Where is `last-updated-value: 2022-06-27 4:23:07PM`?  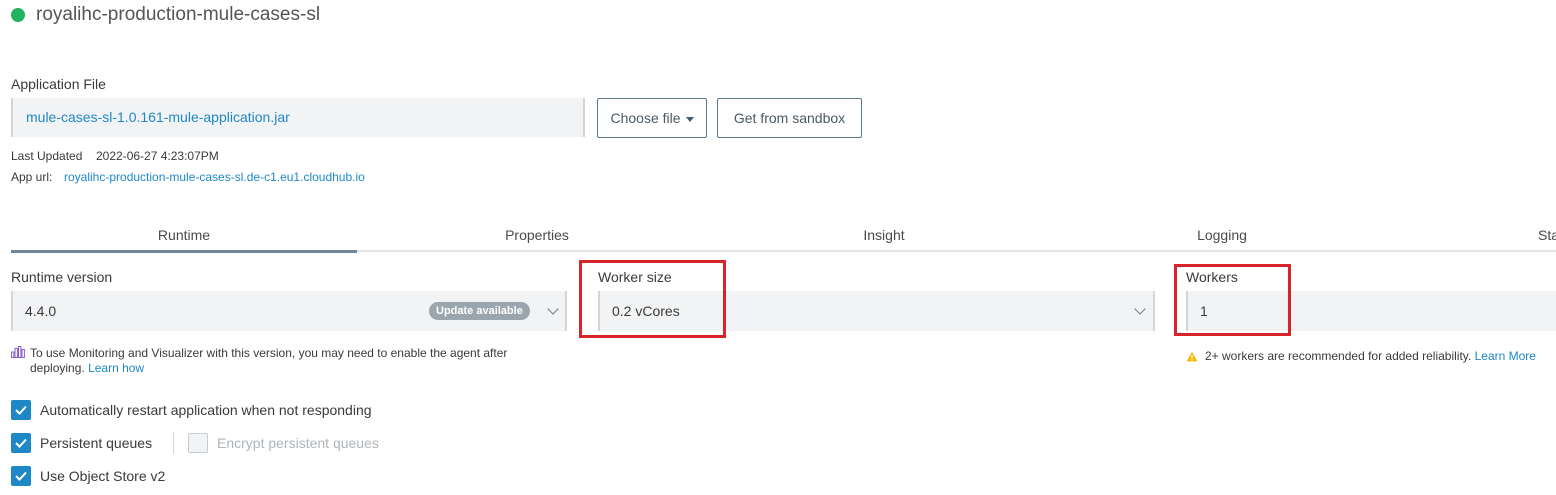 last-updated-value: 2022-06-27 4:23:07PM is located at coordinates (157, 156).